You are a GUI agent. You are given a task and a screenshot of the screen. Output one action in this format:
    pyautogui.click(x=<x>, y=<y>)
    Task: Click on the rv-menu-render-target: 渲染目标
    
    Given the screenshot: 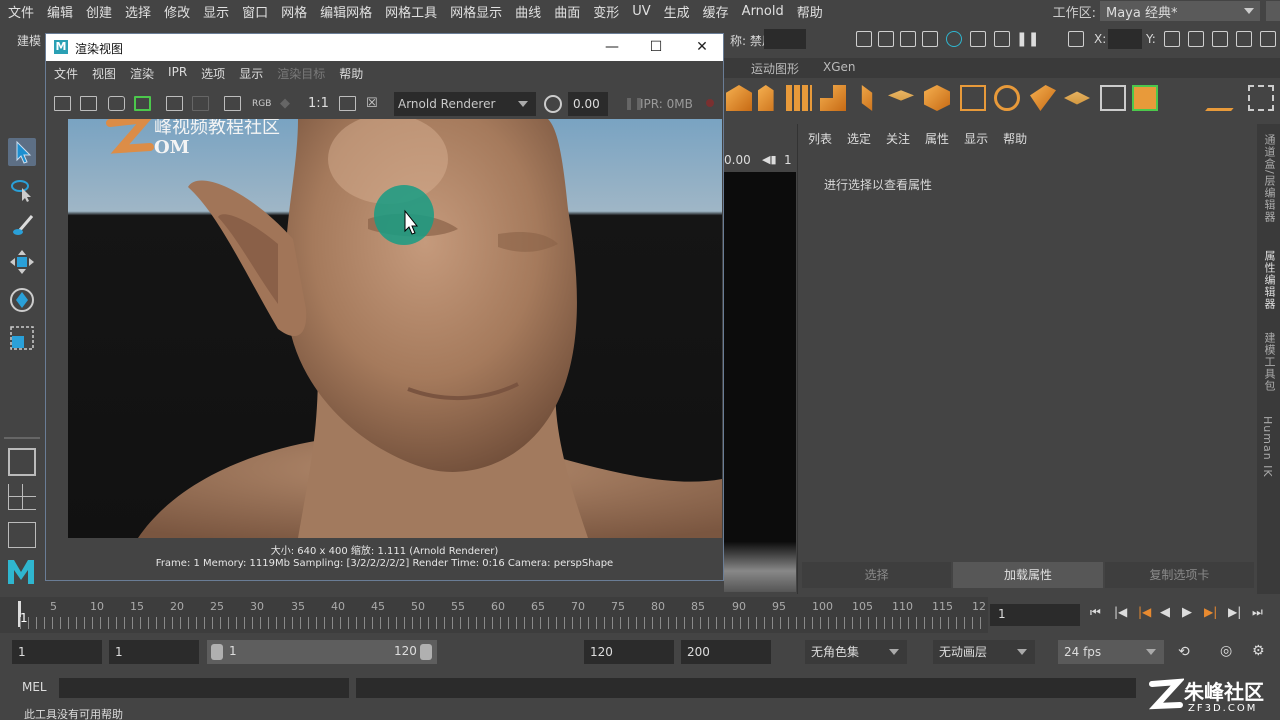 What is the action you would take?
    pyautogui.click(x=300, y=75)
    